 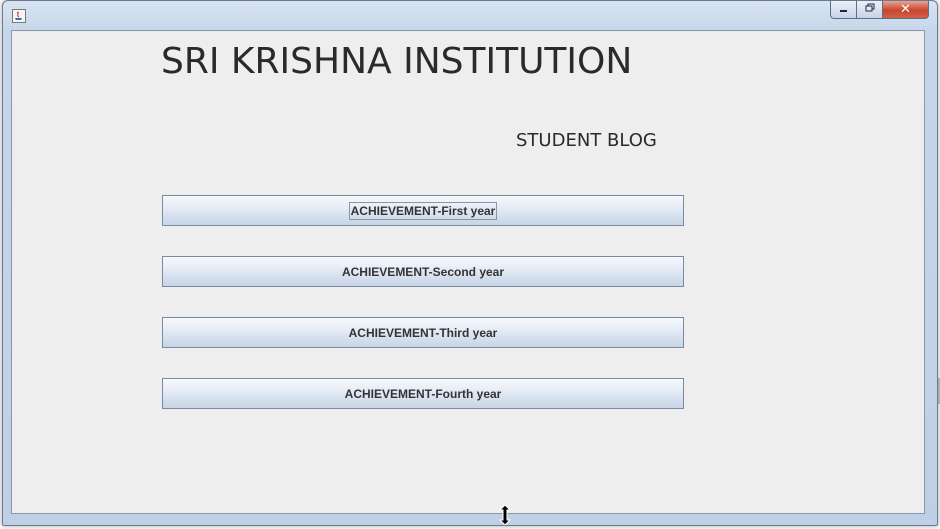 I want to click on restore-icon, so click(x=870, y=9).